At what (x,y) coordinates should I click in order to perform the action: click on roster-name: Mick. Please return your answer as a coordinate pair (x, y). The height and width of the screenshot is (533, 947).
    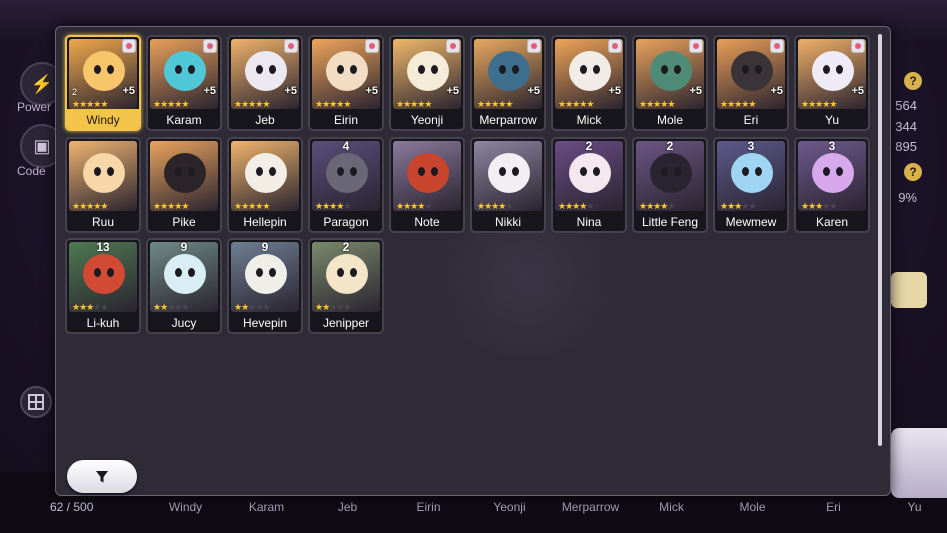
    Looking at the image, I should click on (671, 507).